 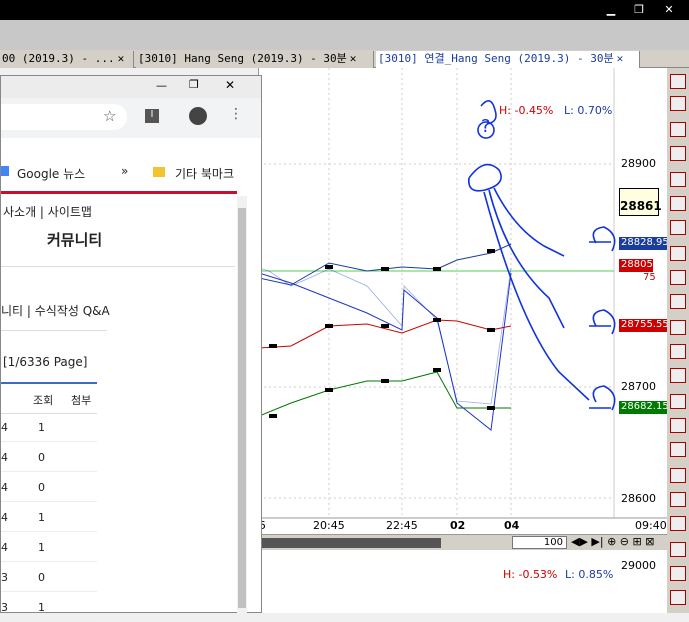 What do you see at coordinates (255, 59) in the screenshot?
I see `tab-chart-2: [3010] Hang Seng (2019.3) - 30분 ✕` at bounding box center [255, 59].